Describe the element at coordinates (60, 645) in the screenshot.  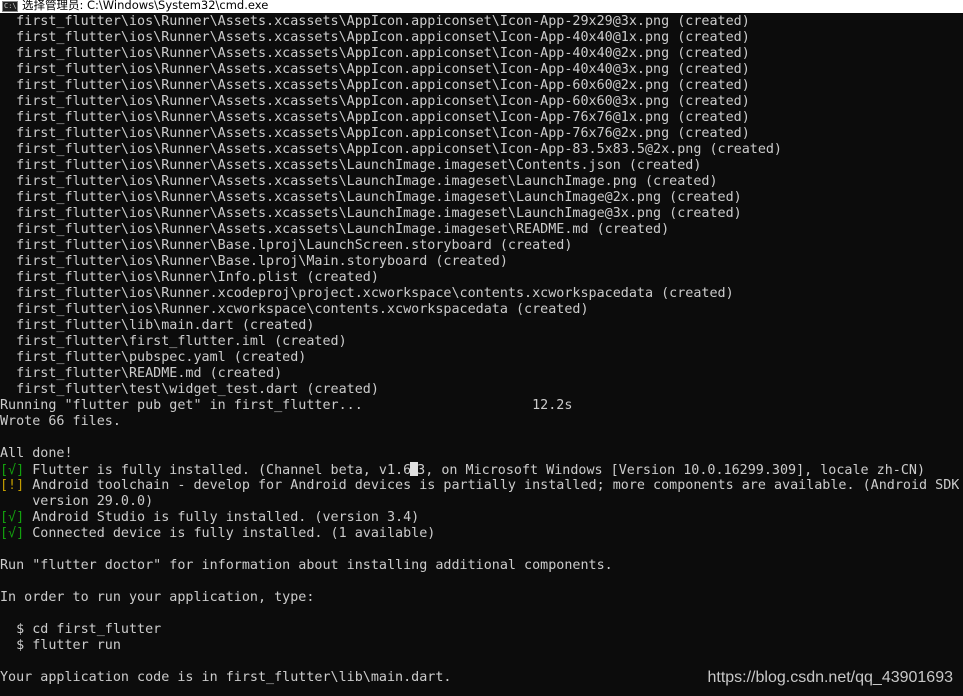
I see `console-line: $ flutter run` at that location.